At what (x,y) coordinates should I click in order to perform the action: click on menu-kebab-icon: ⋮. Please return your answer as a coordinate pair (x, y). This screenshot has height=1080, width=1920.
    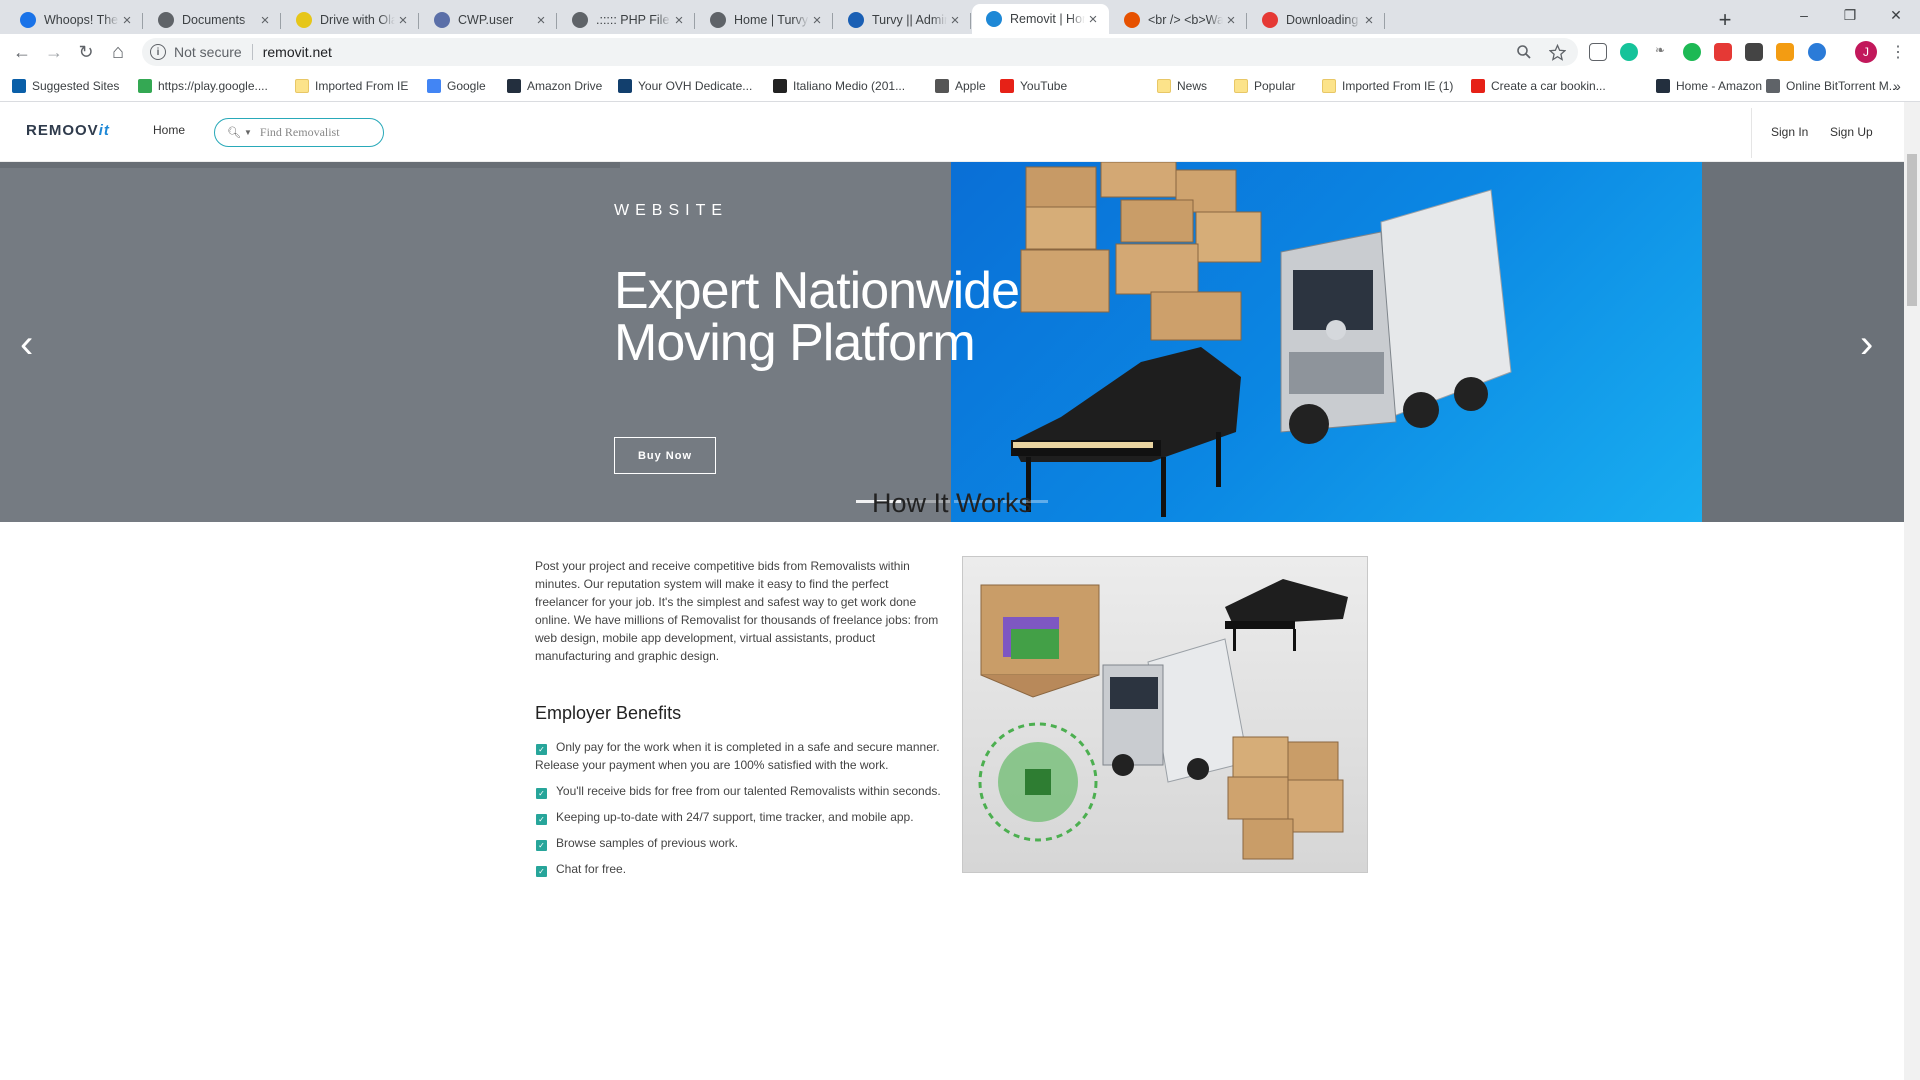
    Looking at the image, I should click on (1898, 52).